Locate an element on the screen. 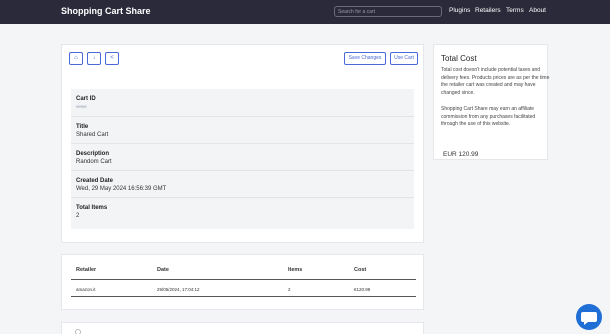  description-value: Random Cart is located at coordinates (94, 162).